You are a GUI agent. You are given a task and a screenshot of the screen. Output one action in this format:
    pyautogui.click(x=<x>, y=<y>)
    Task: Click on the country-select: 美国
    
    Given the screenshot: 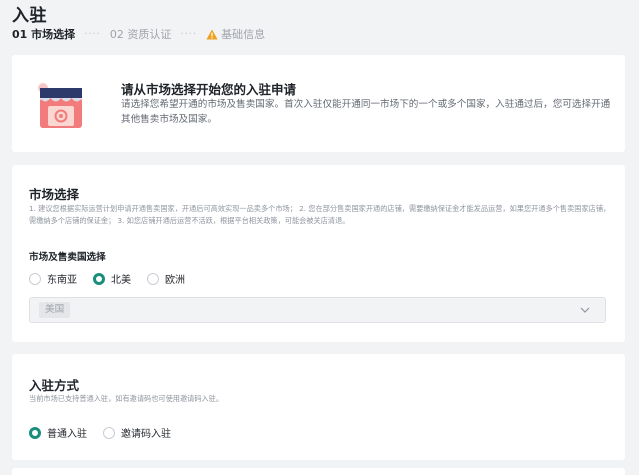 What is the action you would take?
    pyautogui.click(x=317, y=310)
    